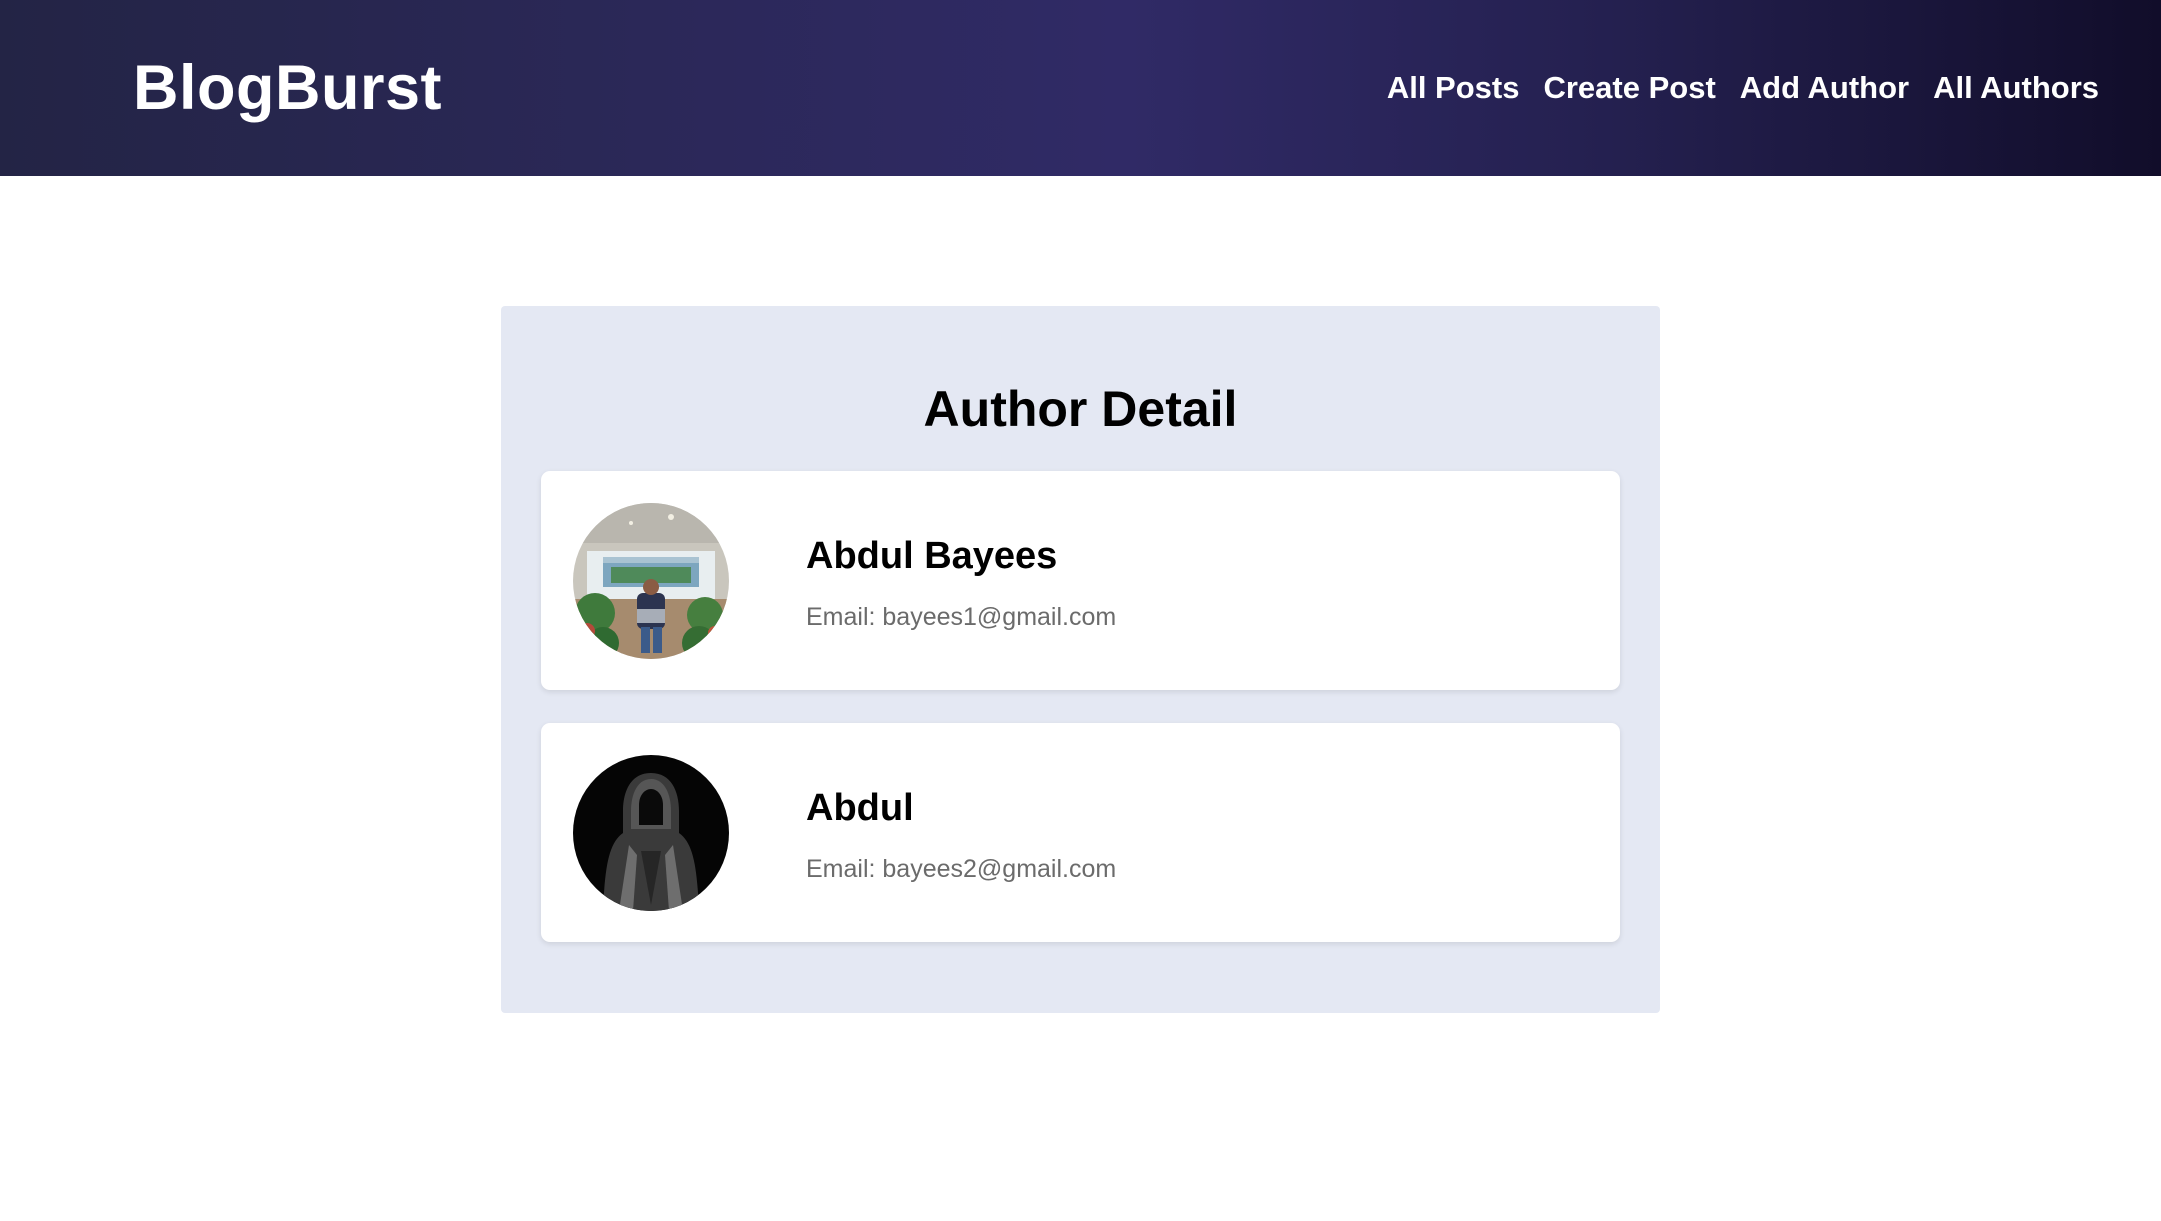 The image size is (2161, 1221). I want to click on brand-logo: BlogBurst, so click(287, 88).